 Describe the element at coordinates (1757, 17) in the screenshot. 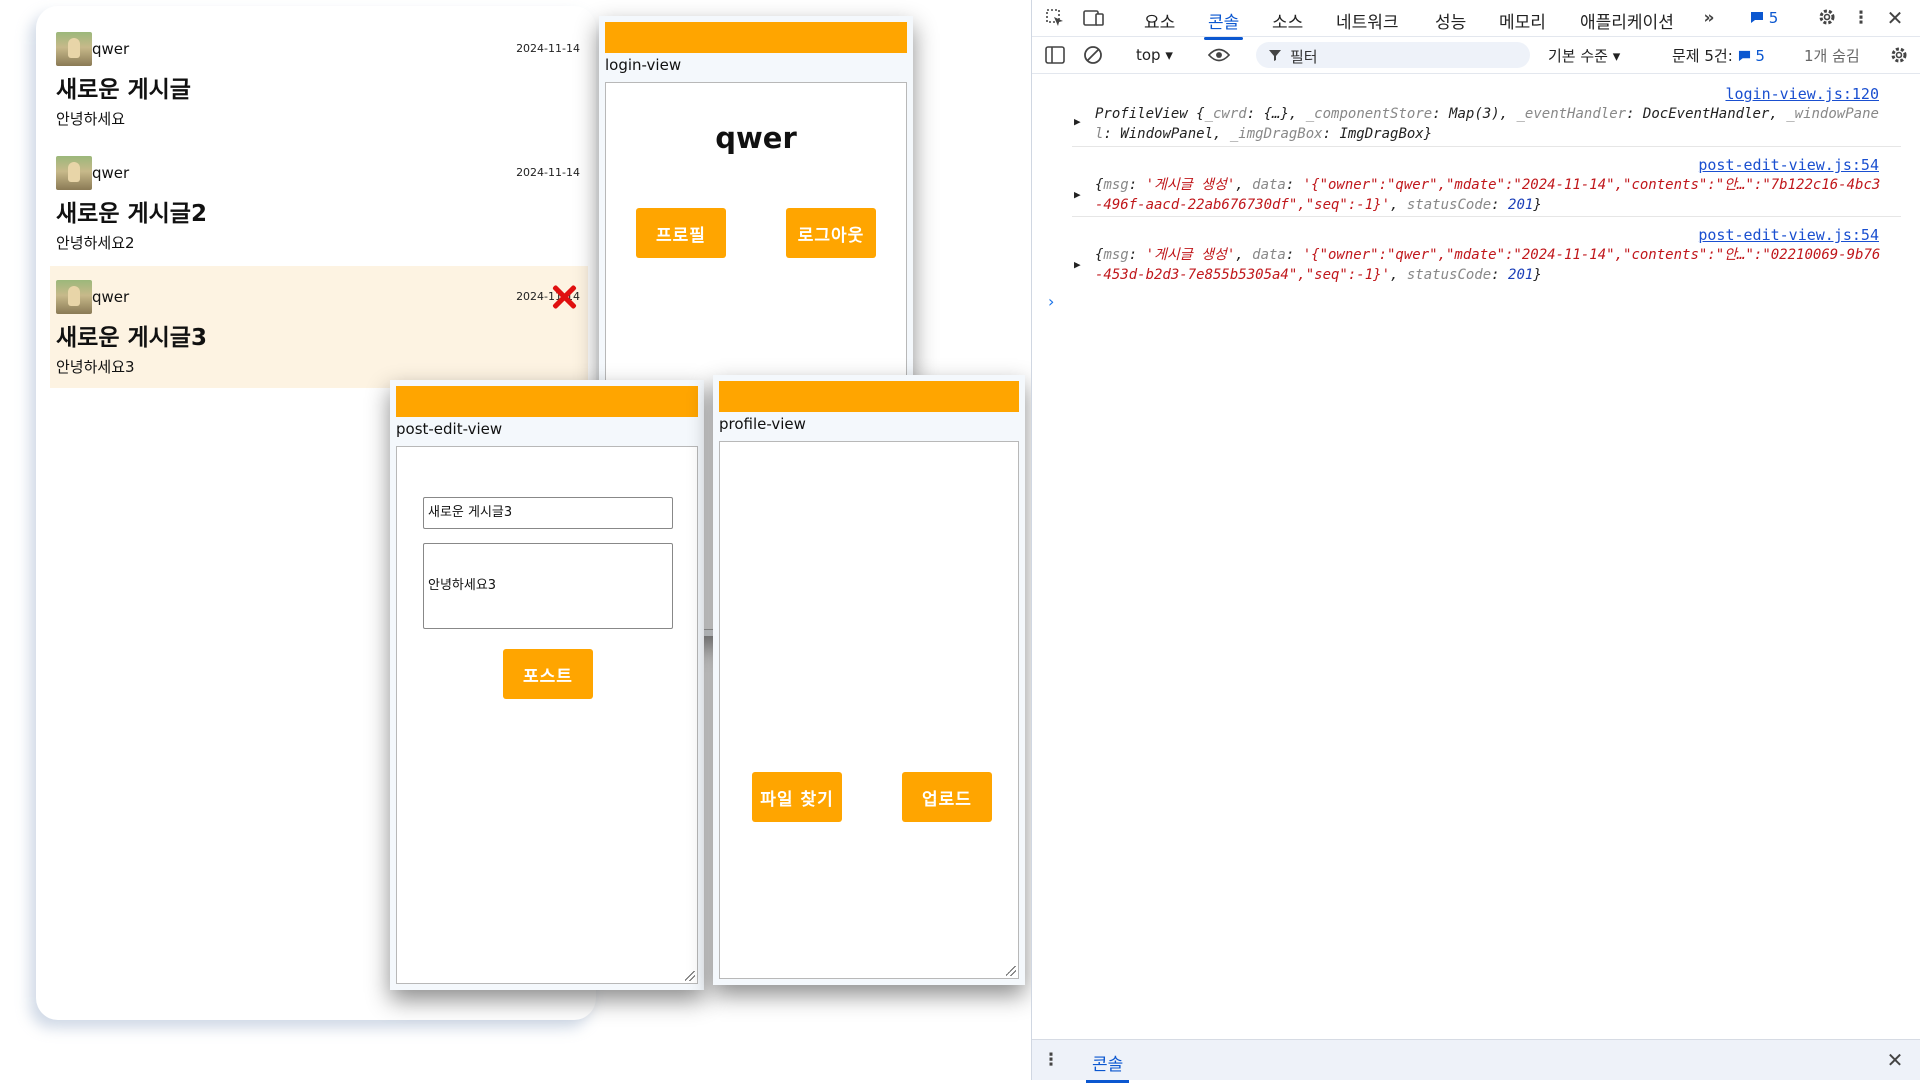

I see `message-icon` at that location.